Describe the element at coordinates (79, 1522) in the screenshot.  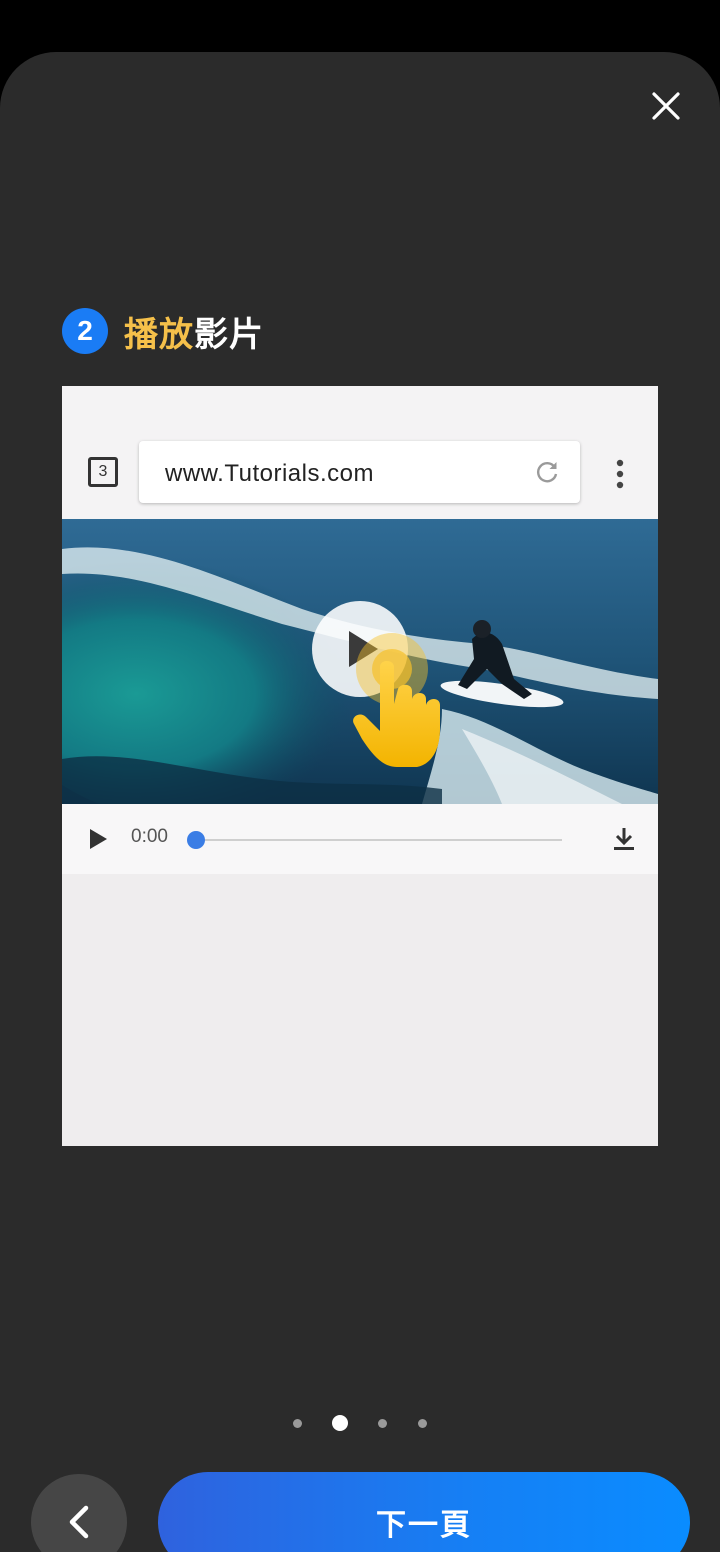
I see `back-arrow-icon` at that location.